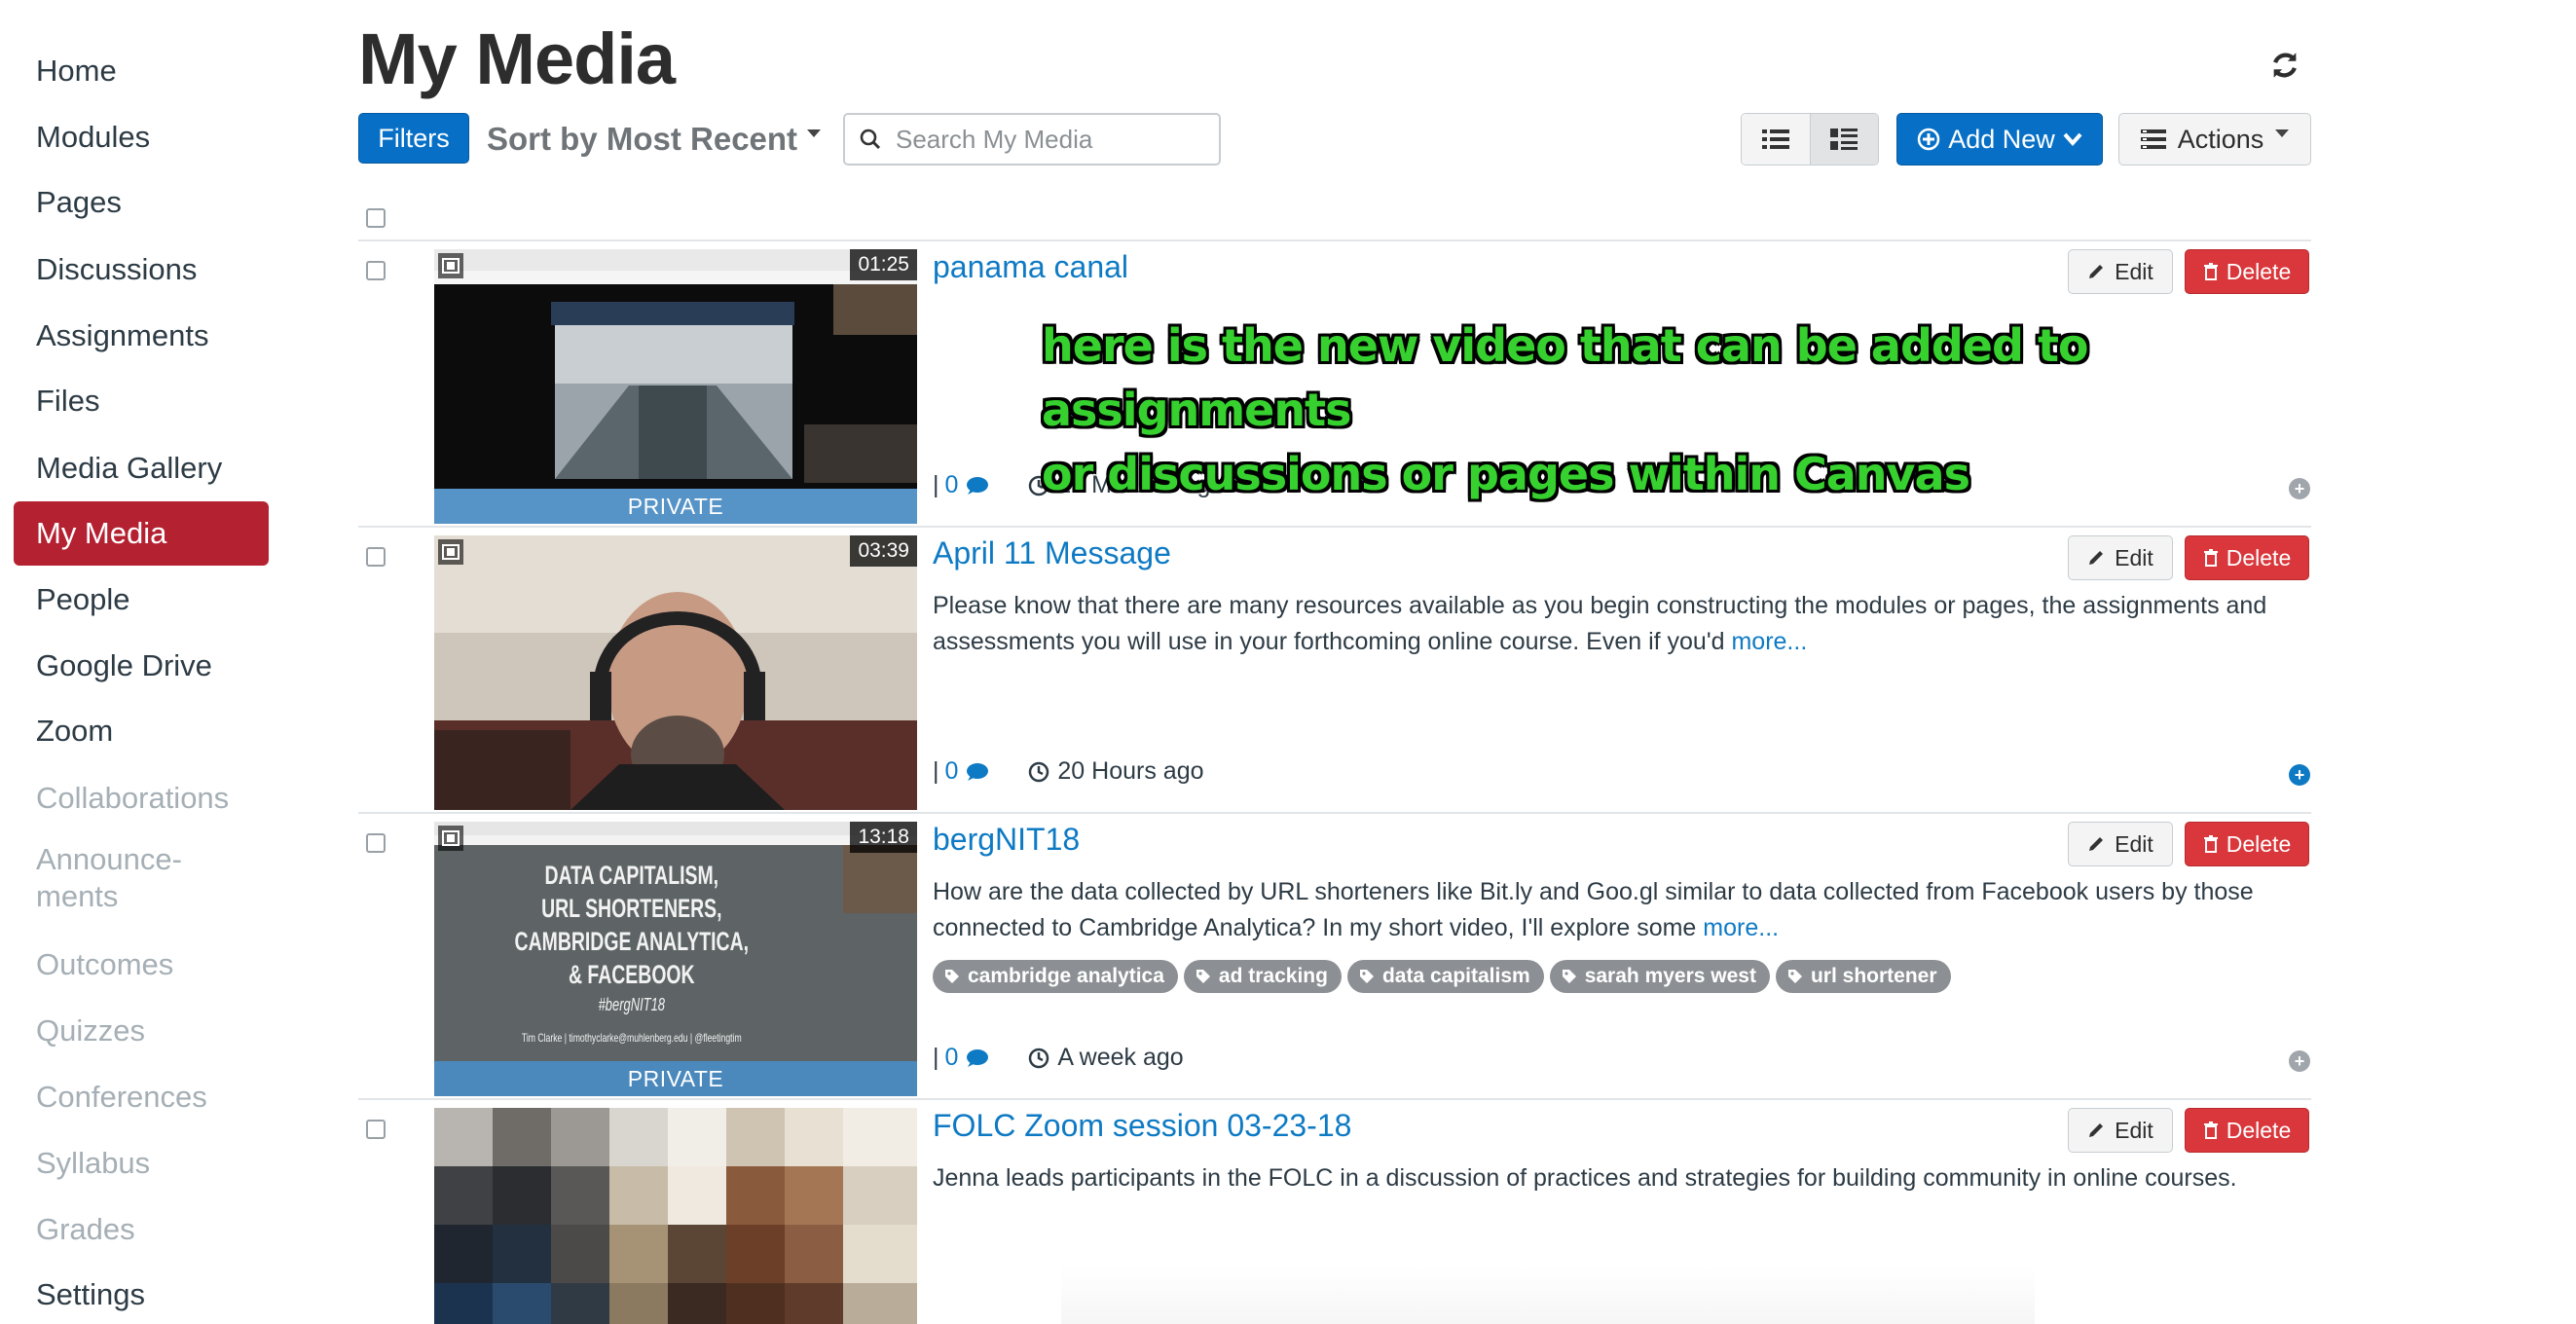 The width and height of the screenshot is (2576, 1324). I want to click on actions-list-icon, so click(2153, 139).